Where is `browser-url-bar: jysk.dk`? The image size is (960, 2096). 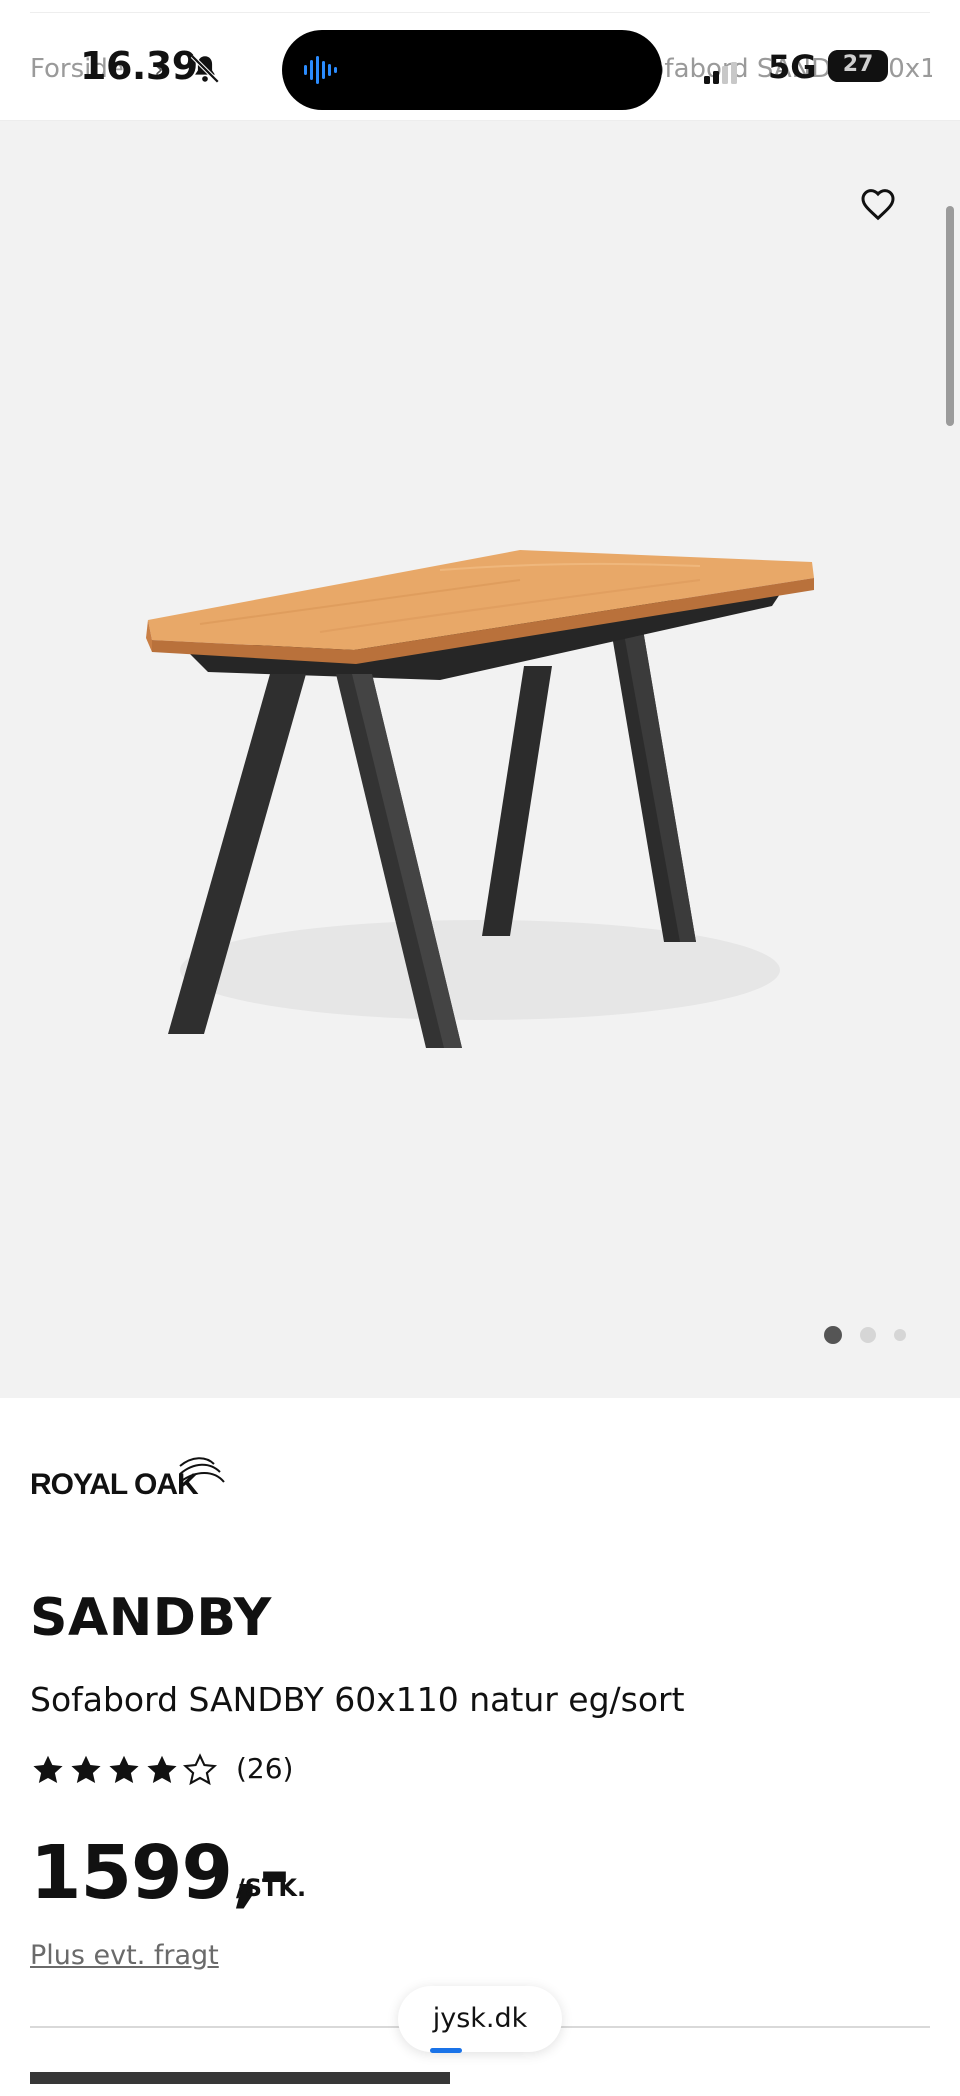
browser-url-bar: jysk.dk is located at coordinates (480, 2019).